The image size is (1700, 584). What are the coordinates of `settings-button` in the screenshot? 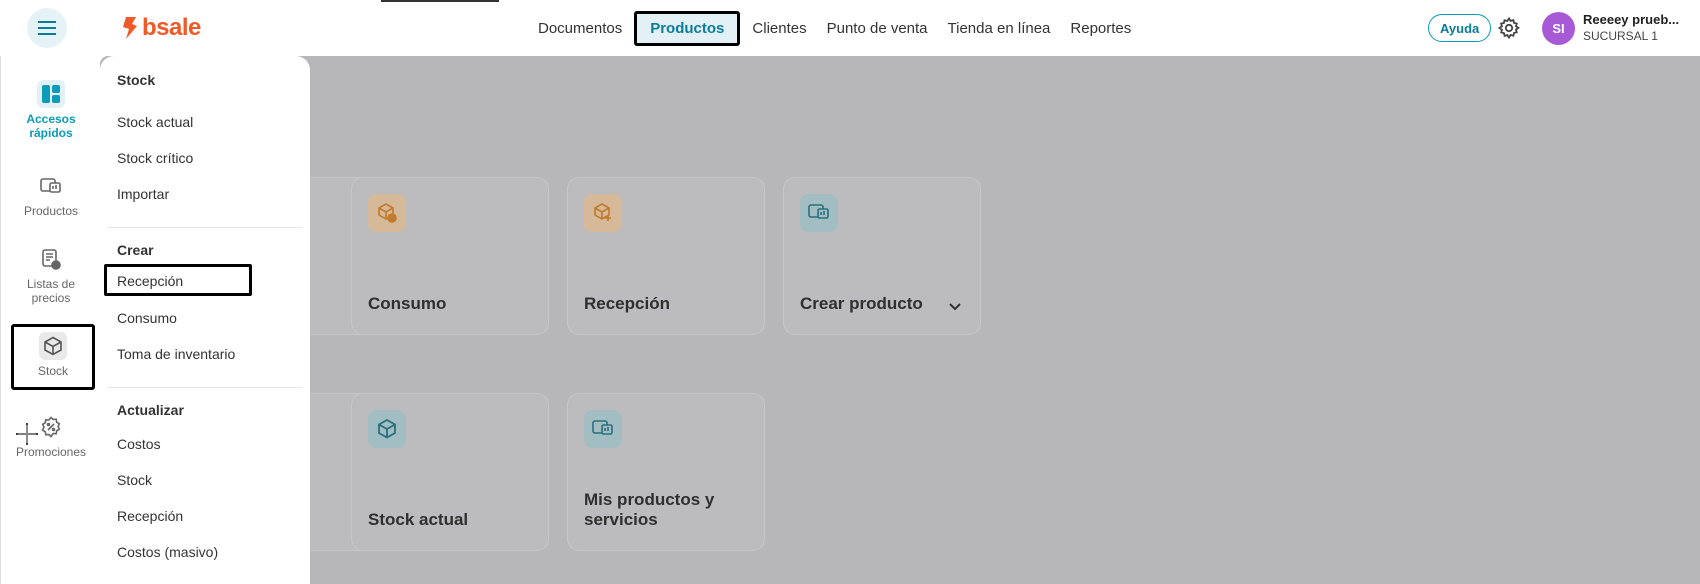 It's located at (1509, 30).